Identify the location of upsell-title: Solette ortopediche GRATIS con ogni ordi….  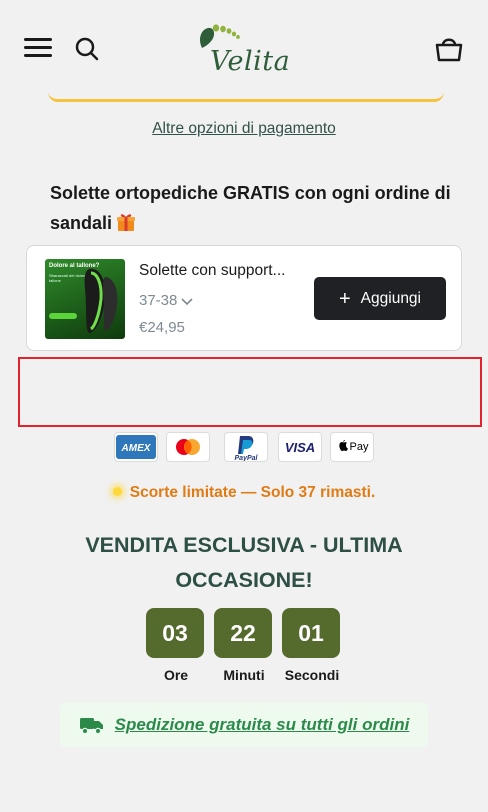
(260, 208).